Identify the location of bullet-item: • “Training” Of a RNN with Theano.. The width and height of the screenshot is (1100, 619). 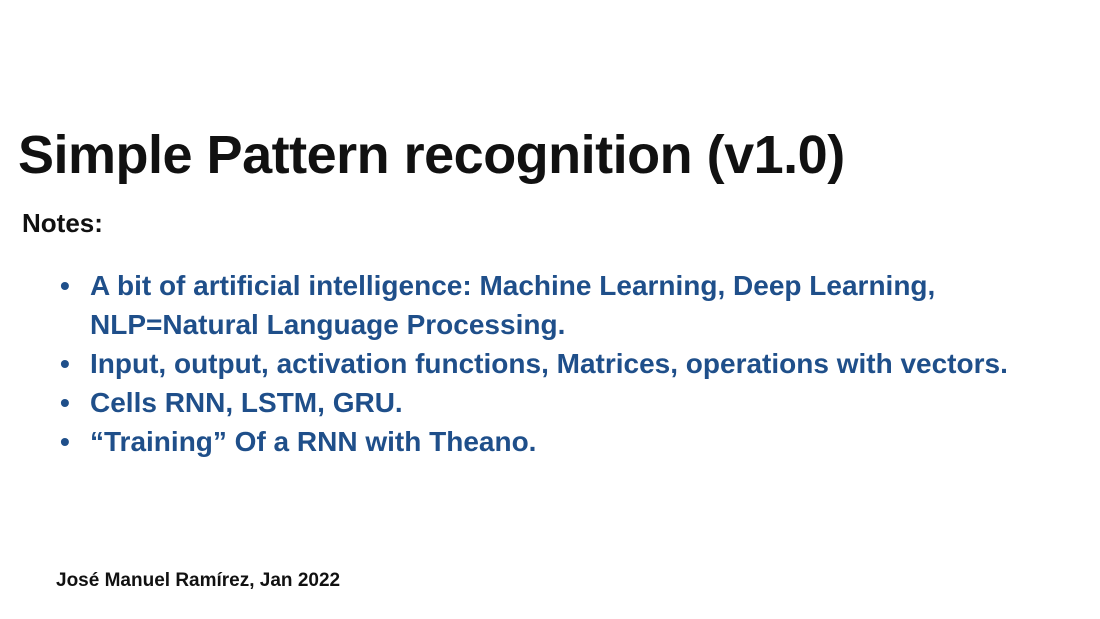
(560, 441).